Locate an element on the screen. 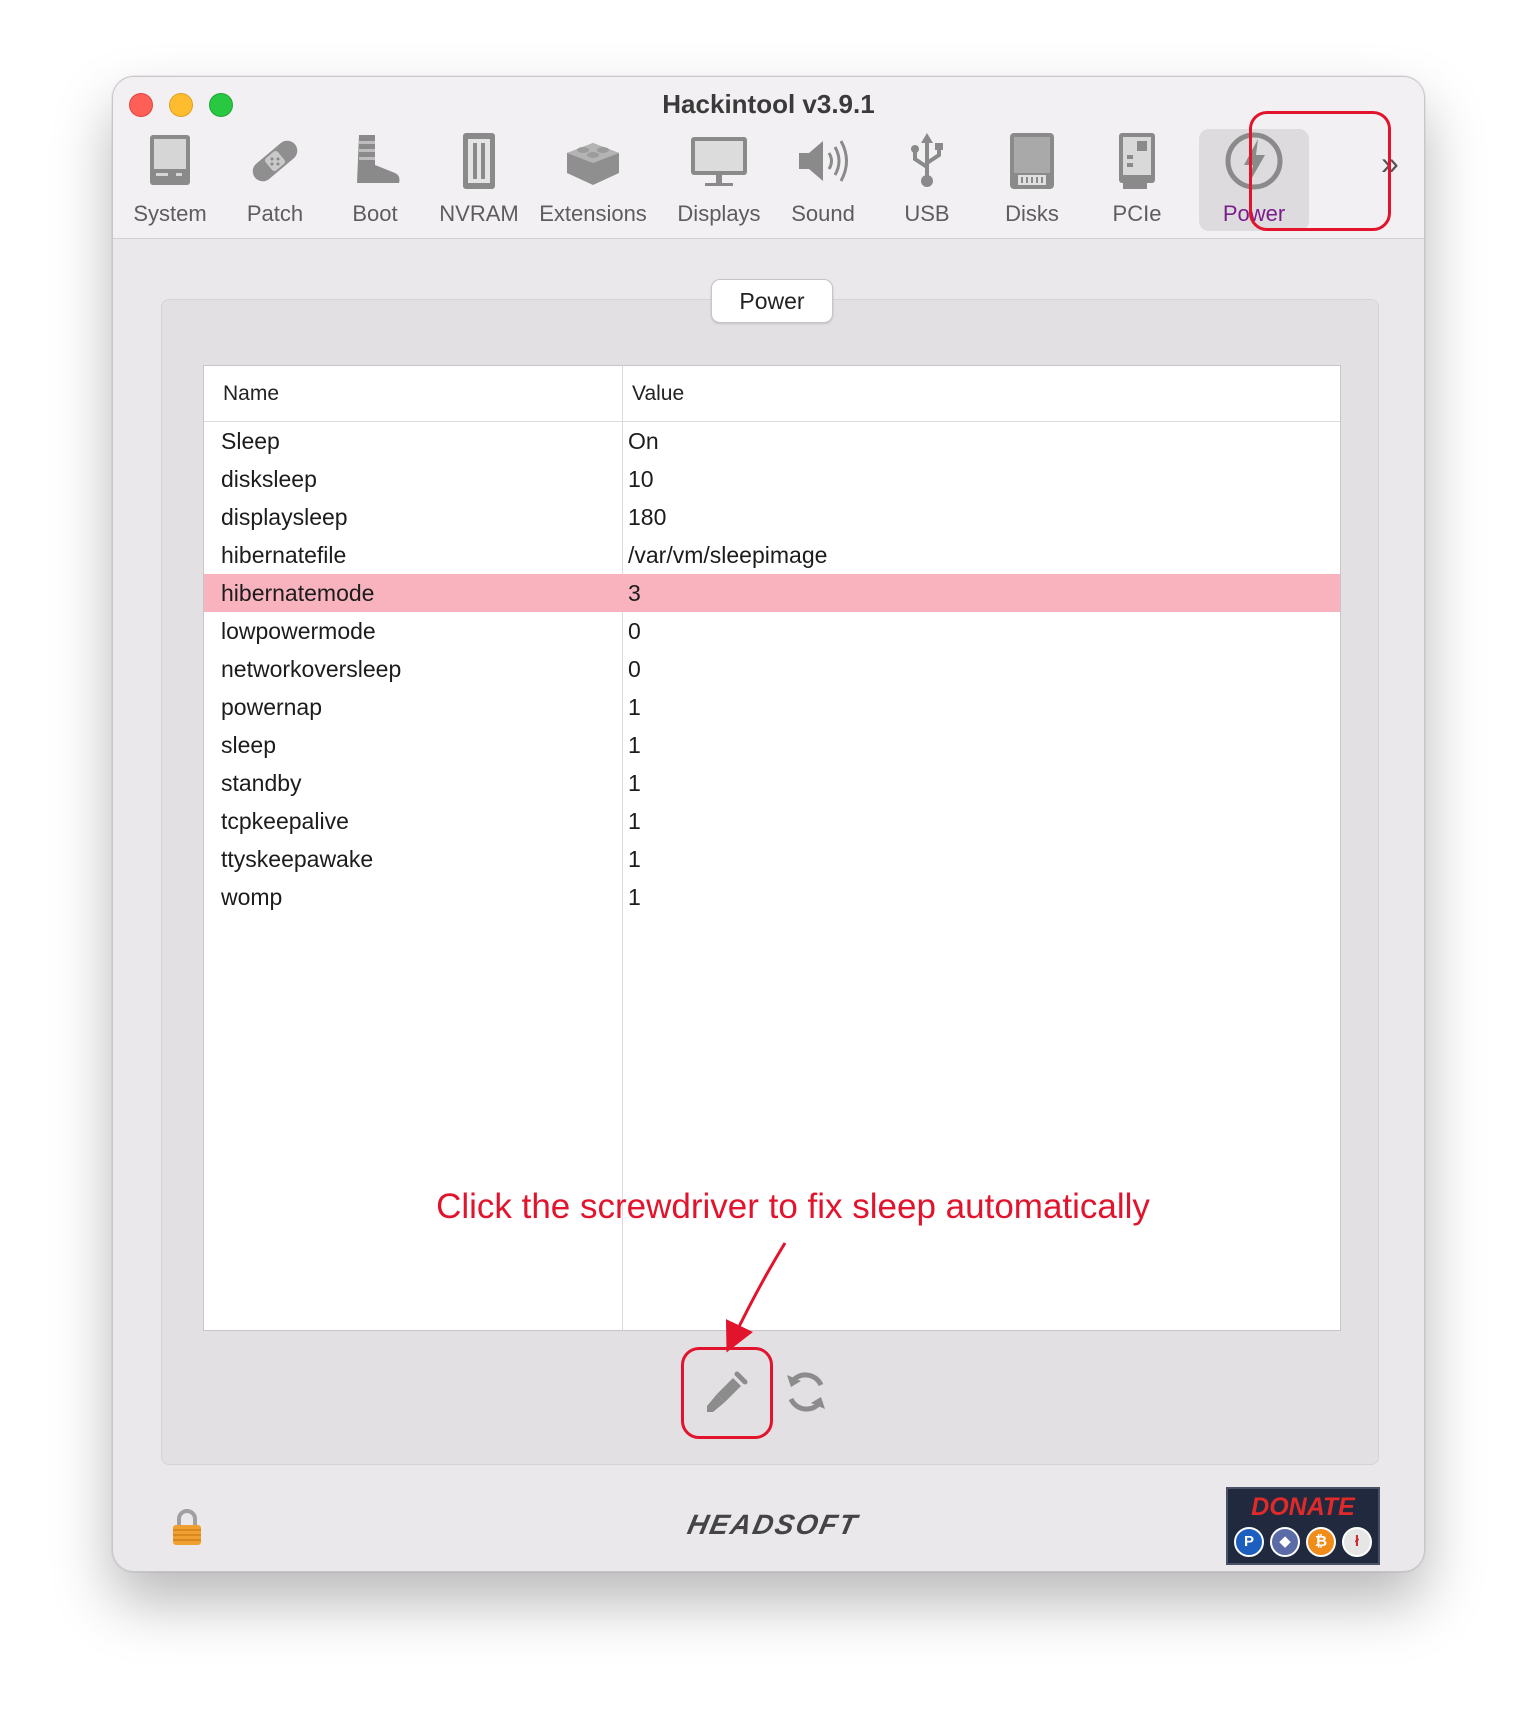 Image resolution: width=1536 pixels, height=1720 pixels. pcie-card-icon is located at coordinates (1137, 161).